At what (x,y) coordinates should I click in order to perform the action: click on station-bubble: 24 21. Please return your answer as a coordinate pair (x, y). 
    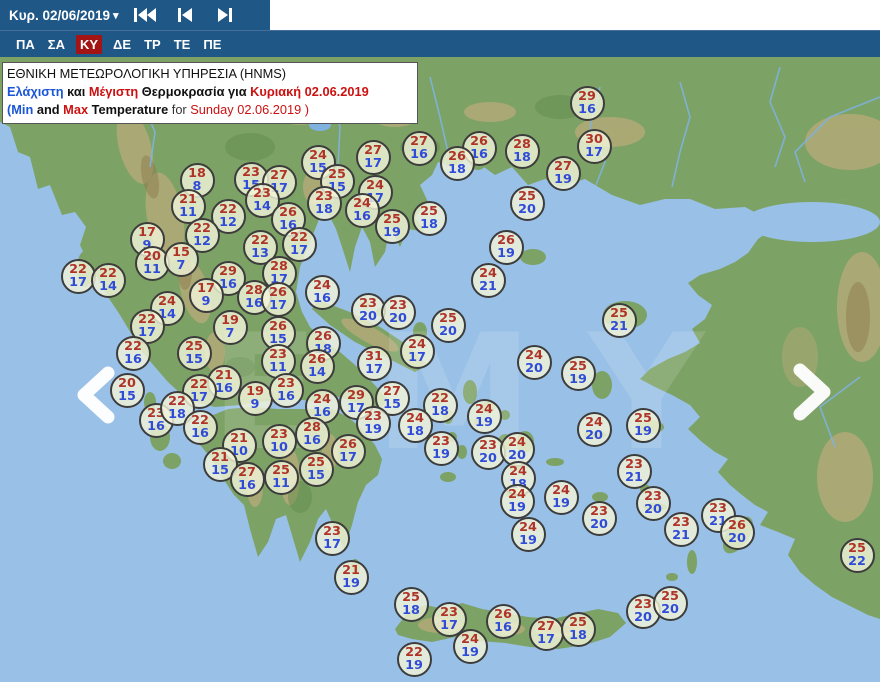
    Looking at the image, I should click on (488, 280).